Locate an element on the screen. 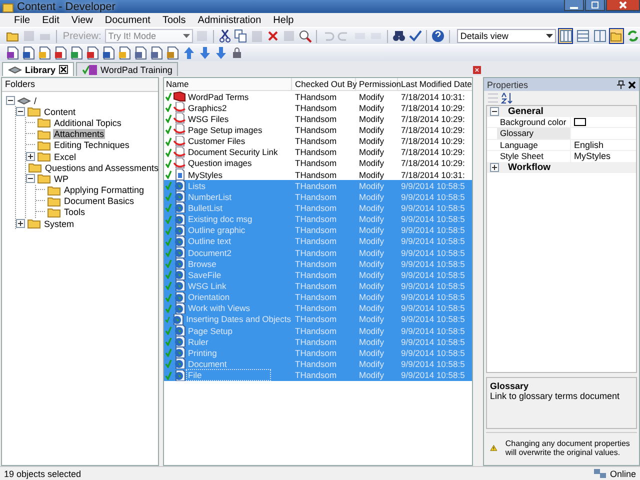 Image resolution: width=640 pixels, height=480 pixels. folder-item: Questions and Assessments is located at coordinates (102, 167).